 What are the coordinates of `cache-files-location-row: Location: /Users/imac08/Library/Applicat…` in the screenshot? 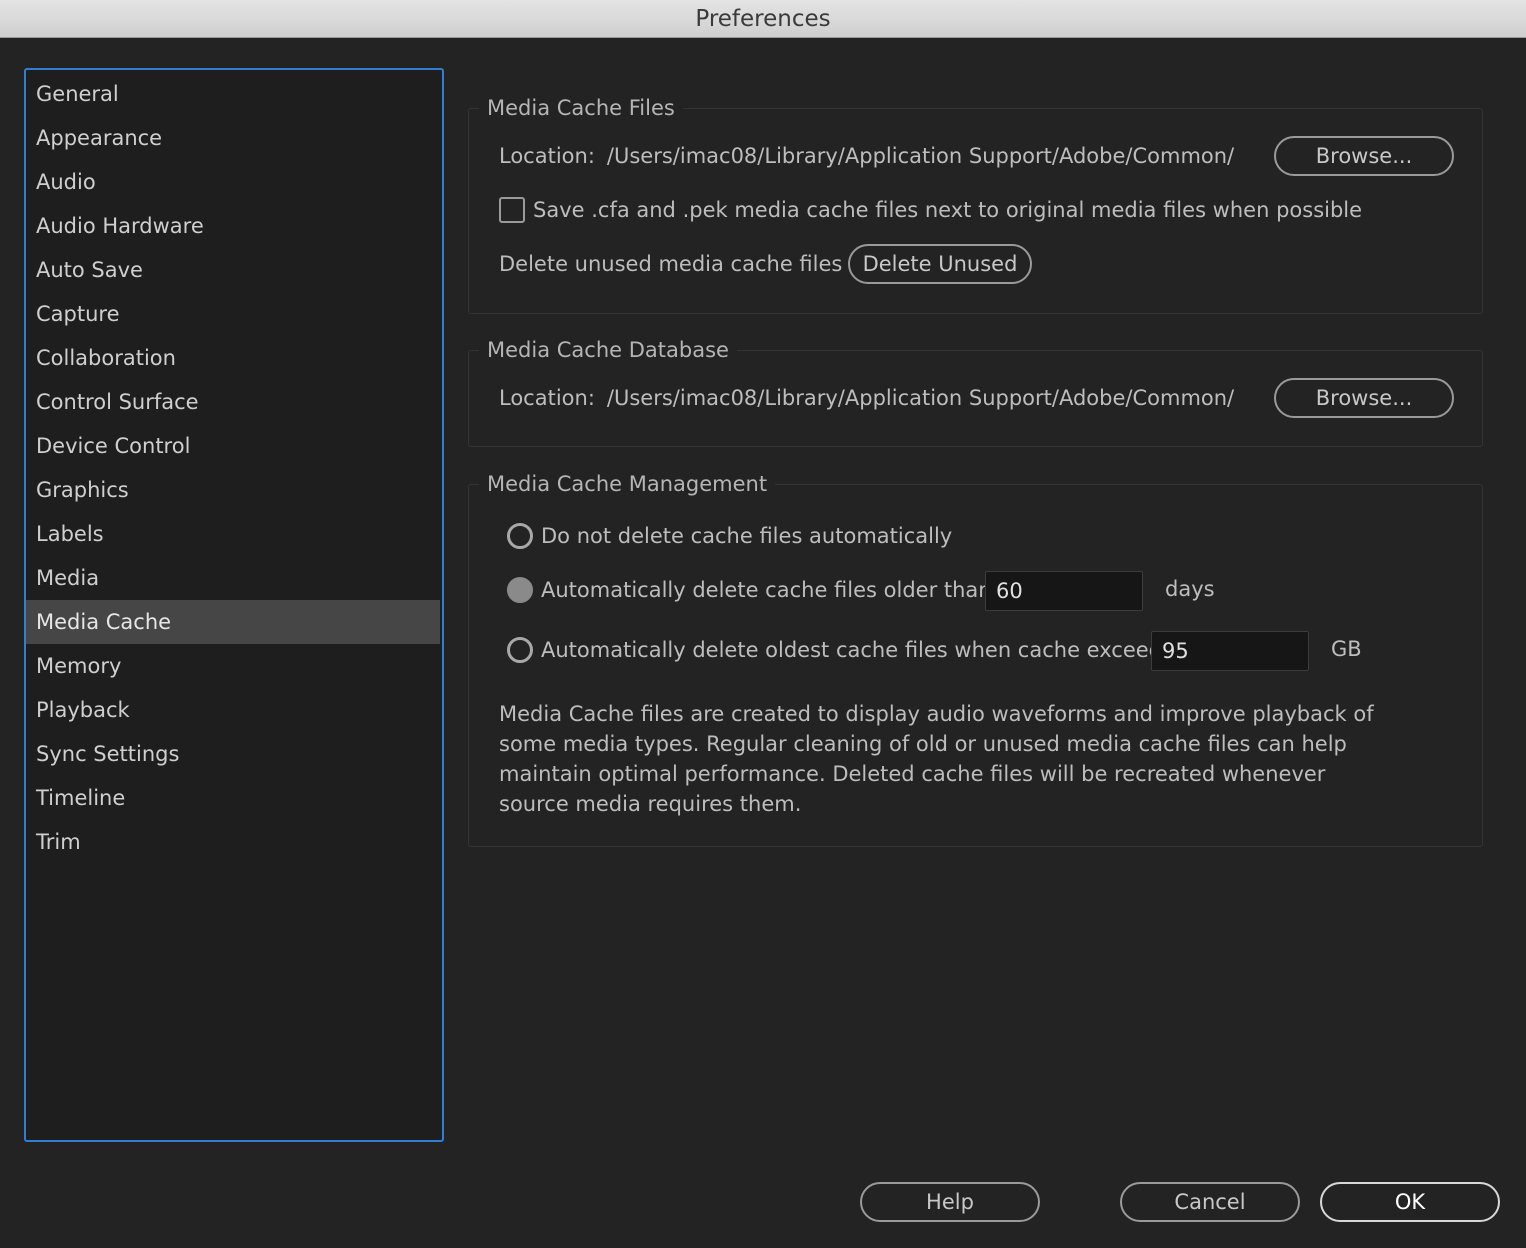 It's located at (866, 156).